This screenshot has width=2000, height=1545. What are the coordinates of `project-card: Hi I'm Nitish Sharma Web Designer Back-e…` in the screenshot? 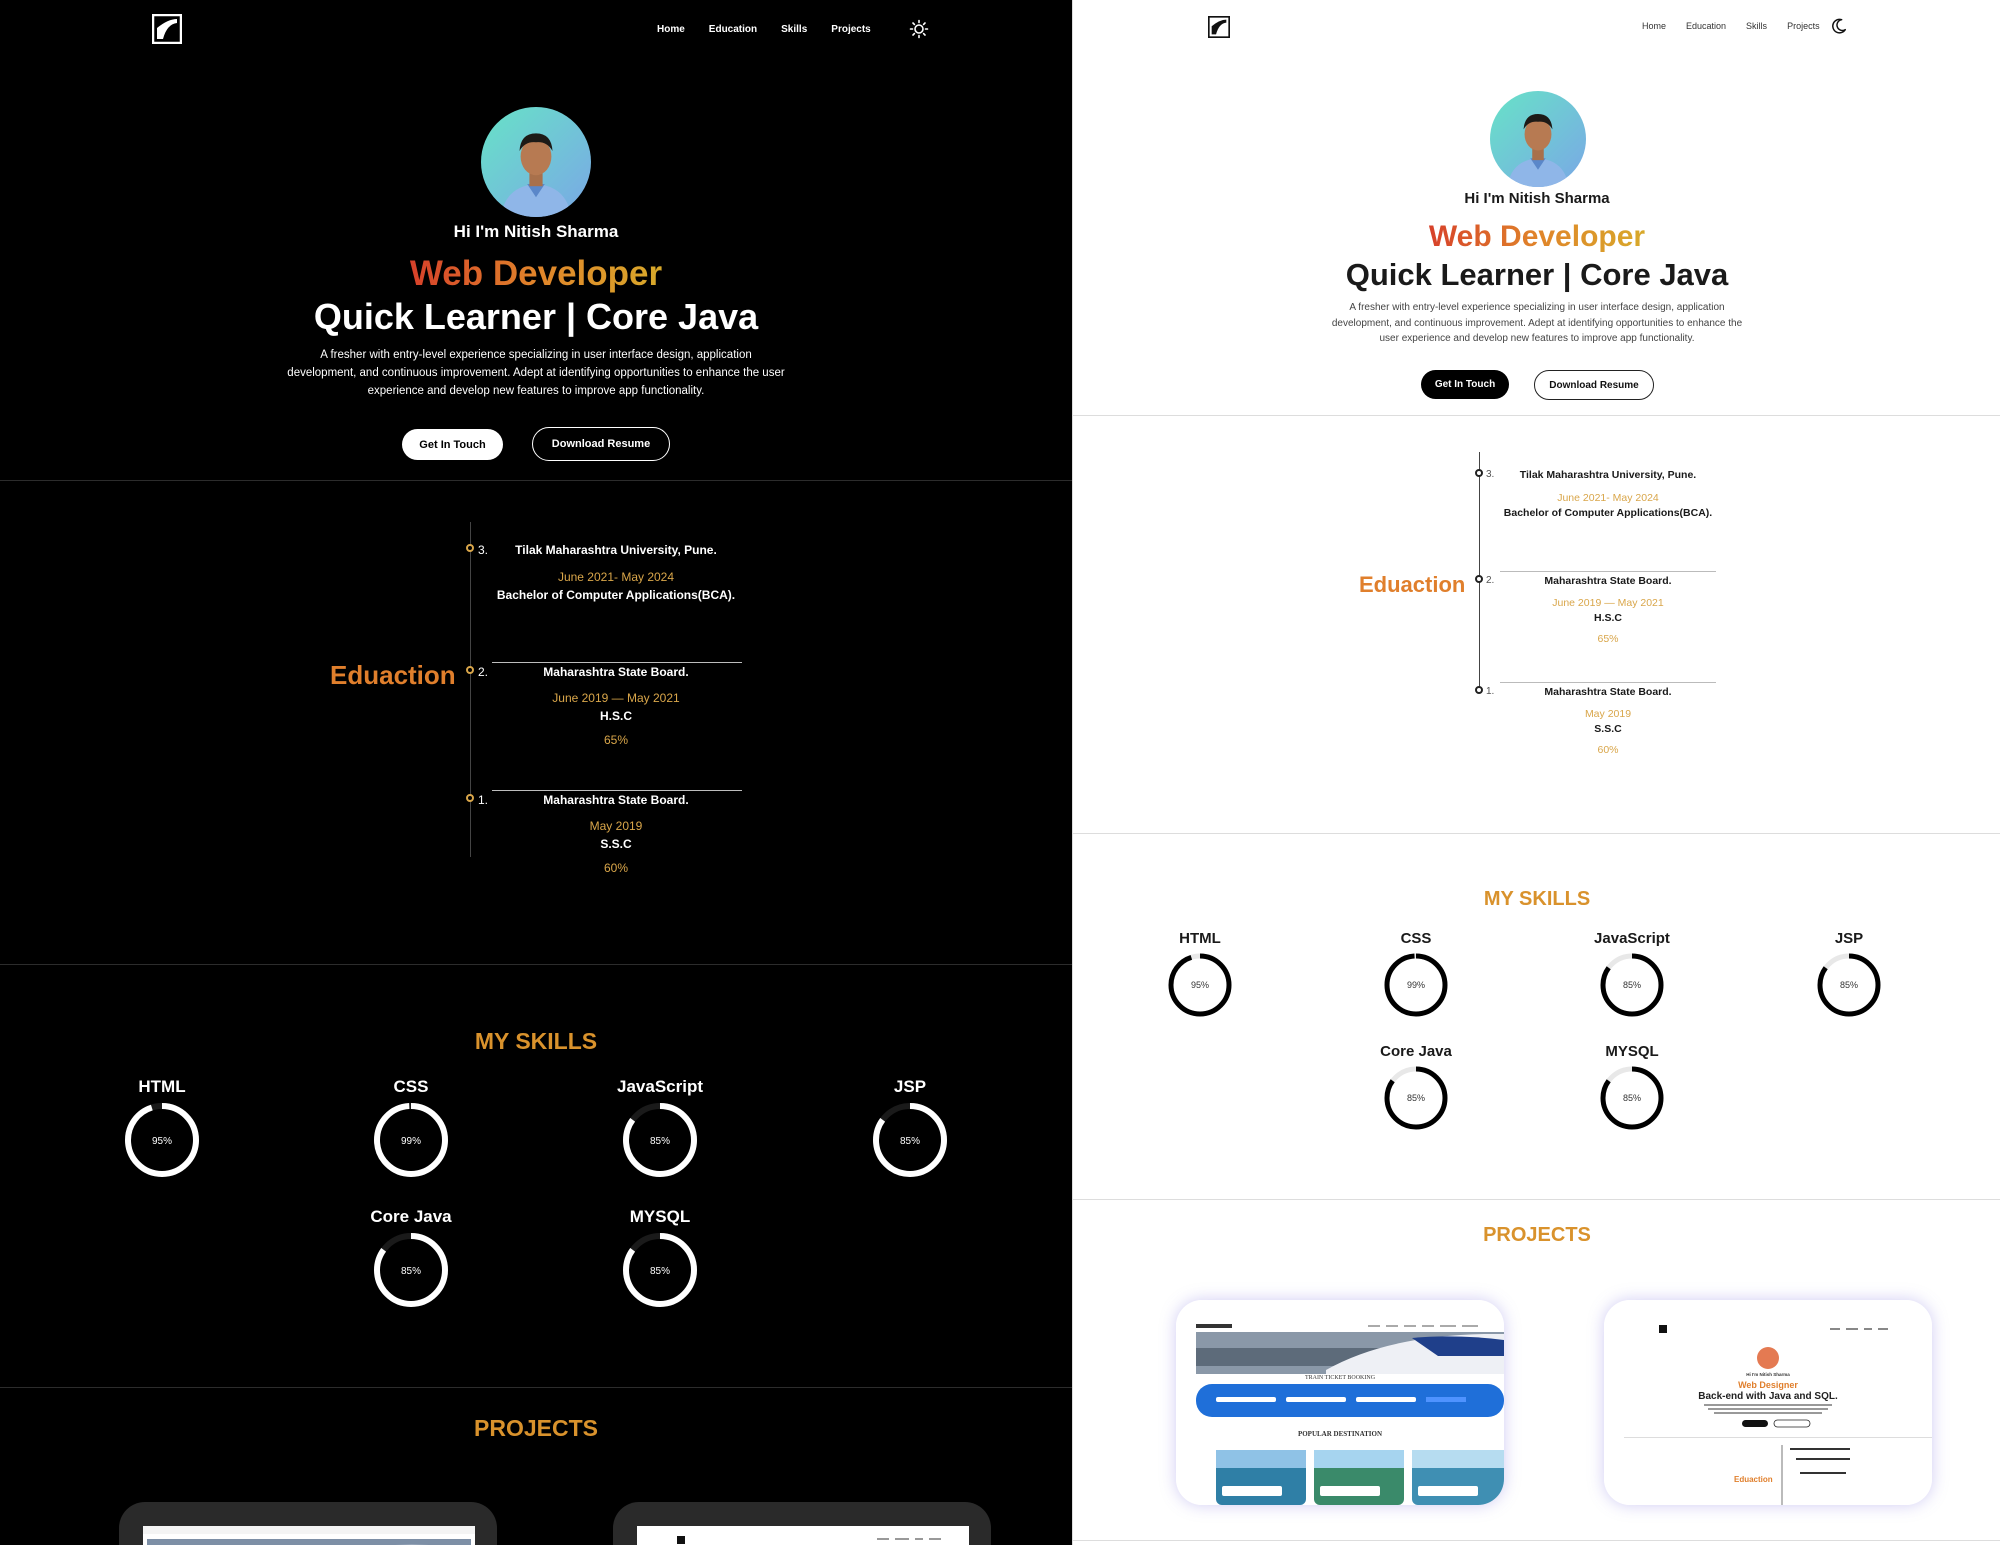 It's located at (1768, 1402).